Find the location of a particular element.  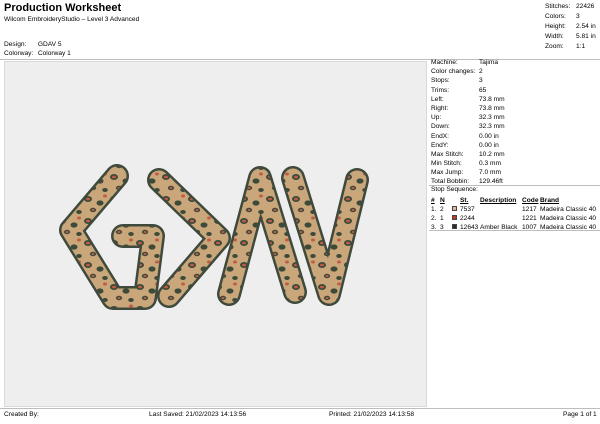

info-row: Trims: 65 is located at coordinates (515, 91).